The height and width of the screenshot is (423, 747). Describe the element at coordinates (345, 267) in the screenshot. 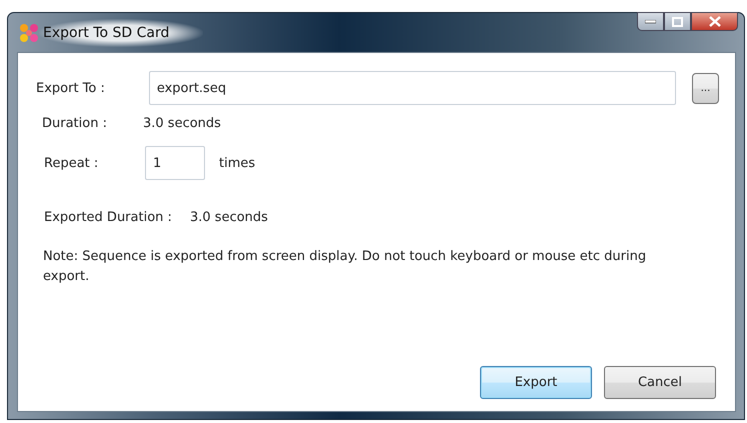

I see `note-text: Note: Sequence is exported from screen display. Do not touch keyboard or mouse etc during export.` at that location.